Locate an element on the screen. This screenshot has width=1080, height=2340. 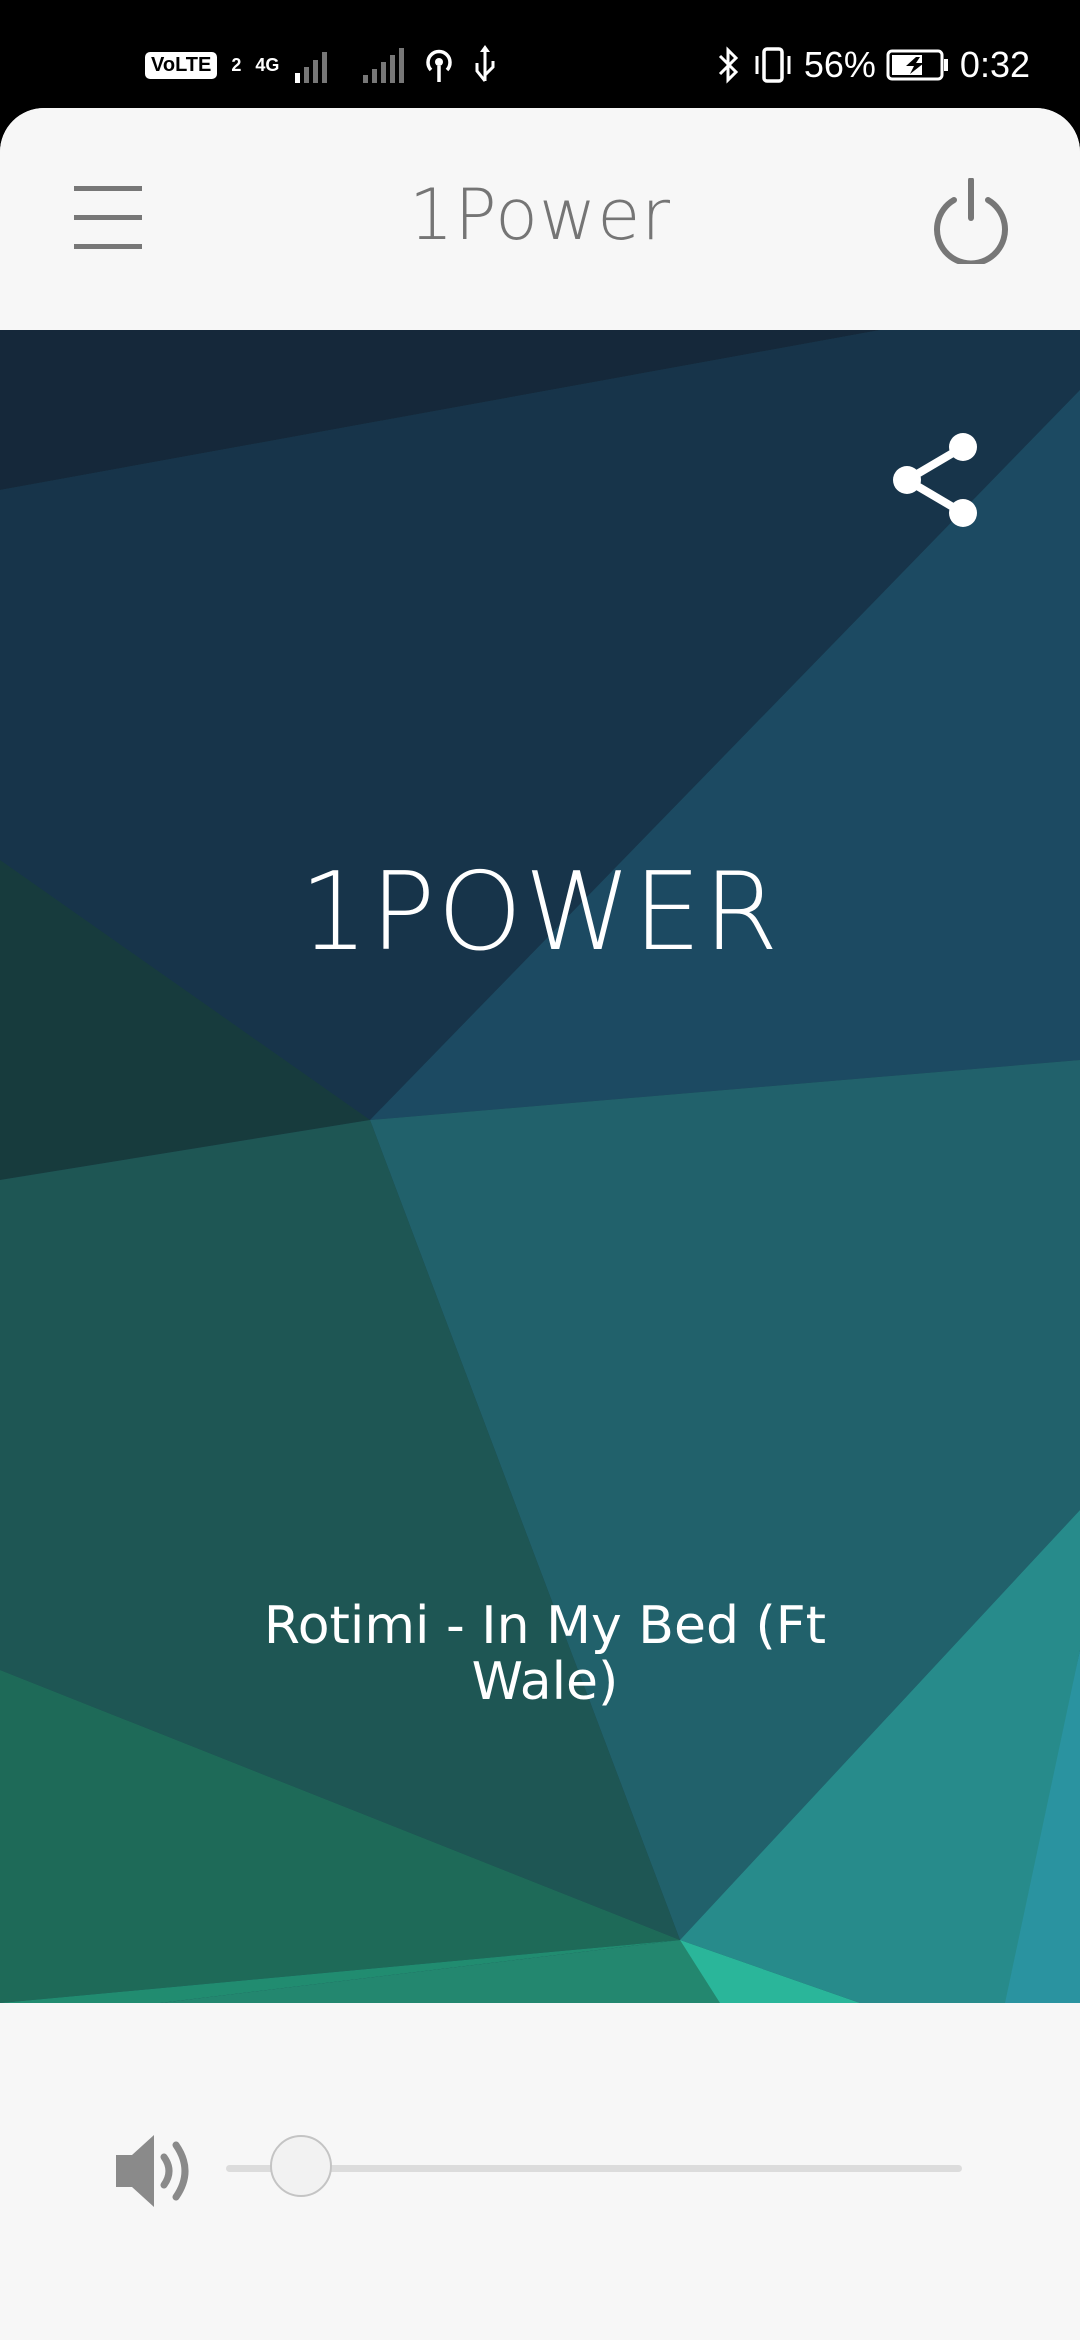
usb-icon is located at coordinates (485, 63).